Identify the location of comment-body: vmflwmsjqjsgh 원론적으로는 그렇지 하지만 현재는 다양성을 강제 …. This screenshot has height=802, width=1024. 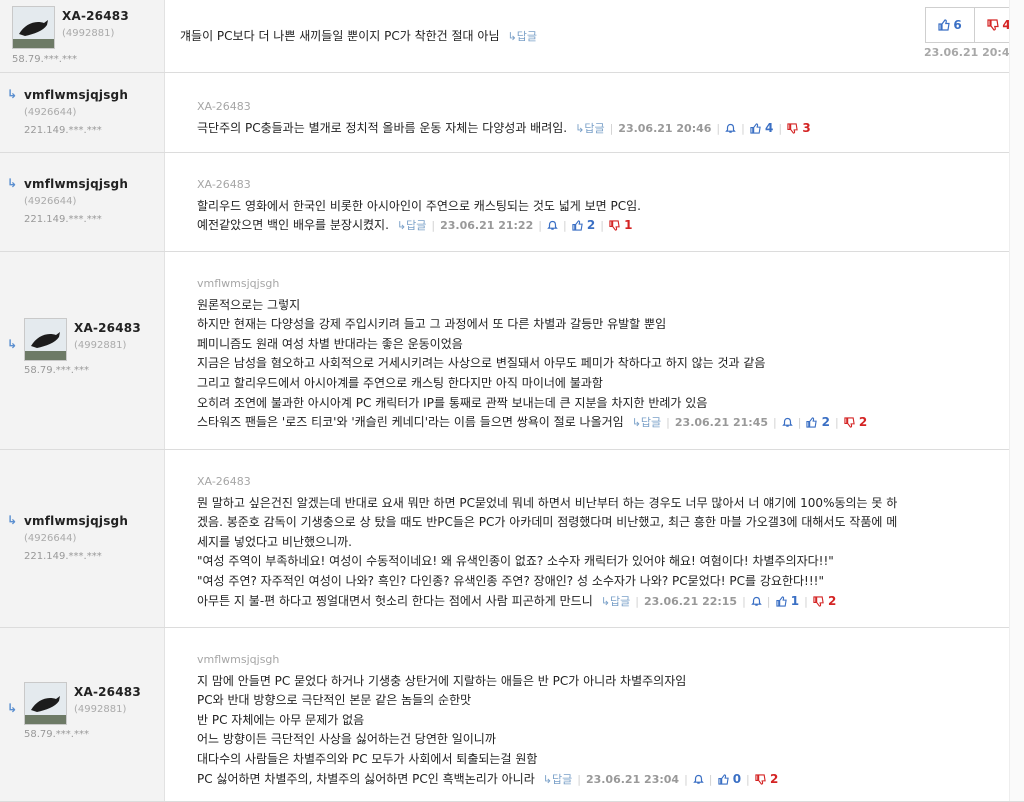
(532, 353).